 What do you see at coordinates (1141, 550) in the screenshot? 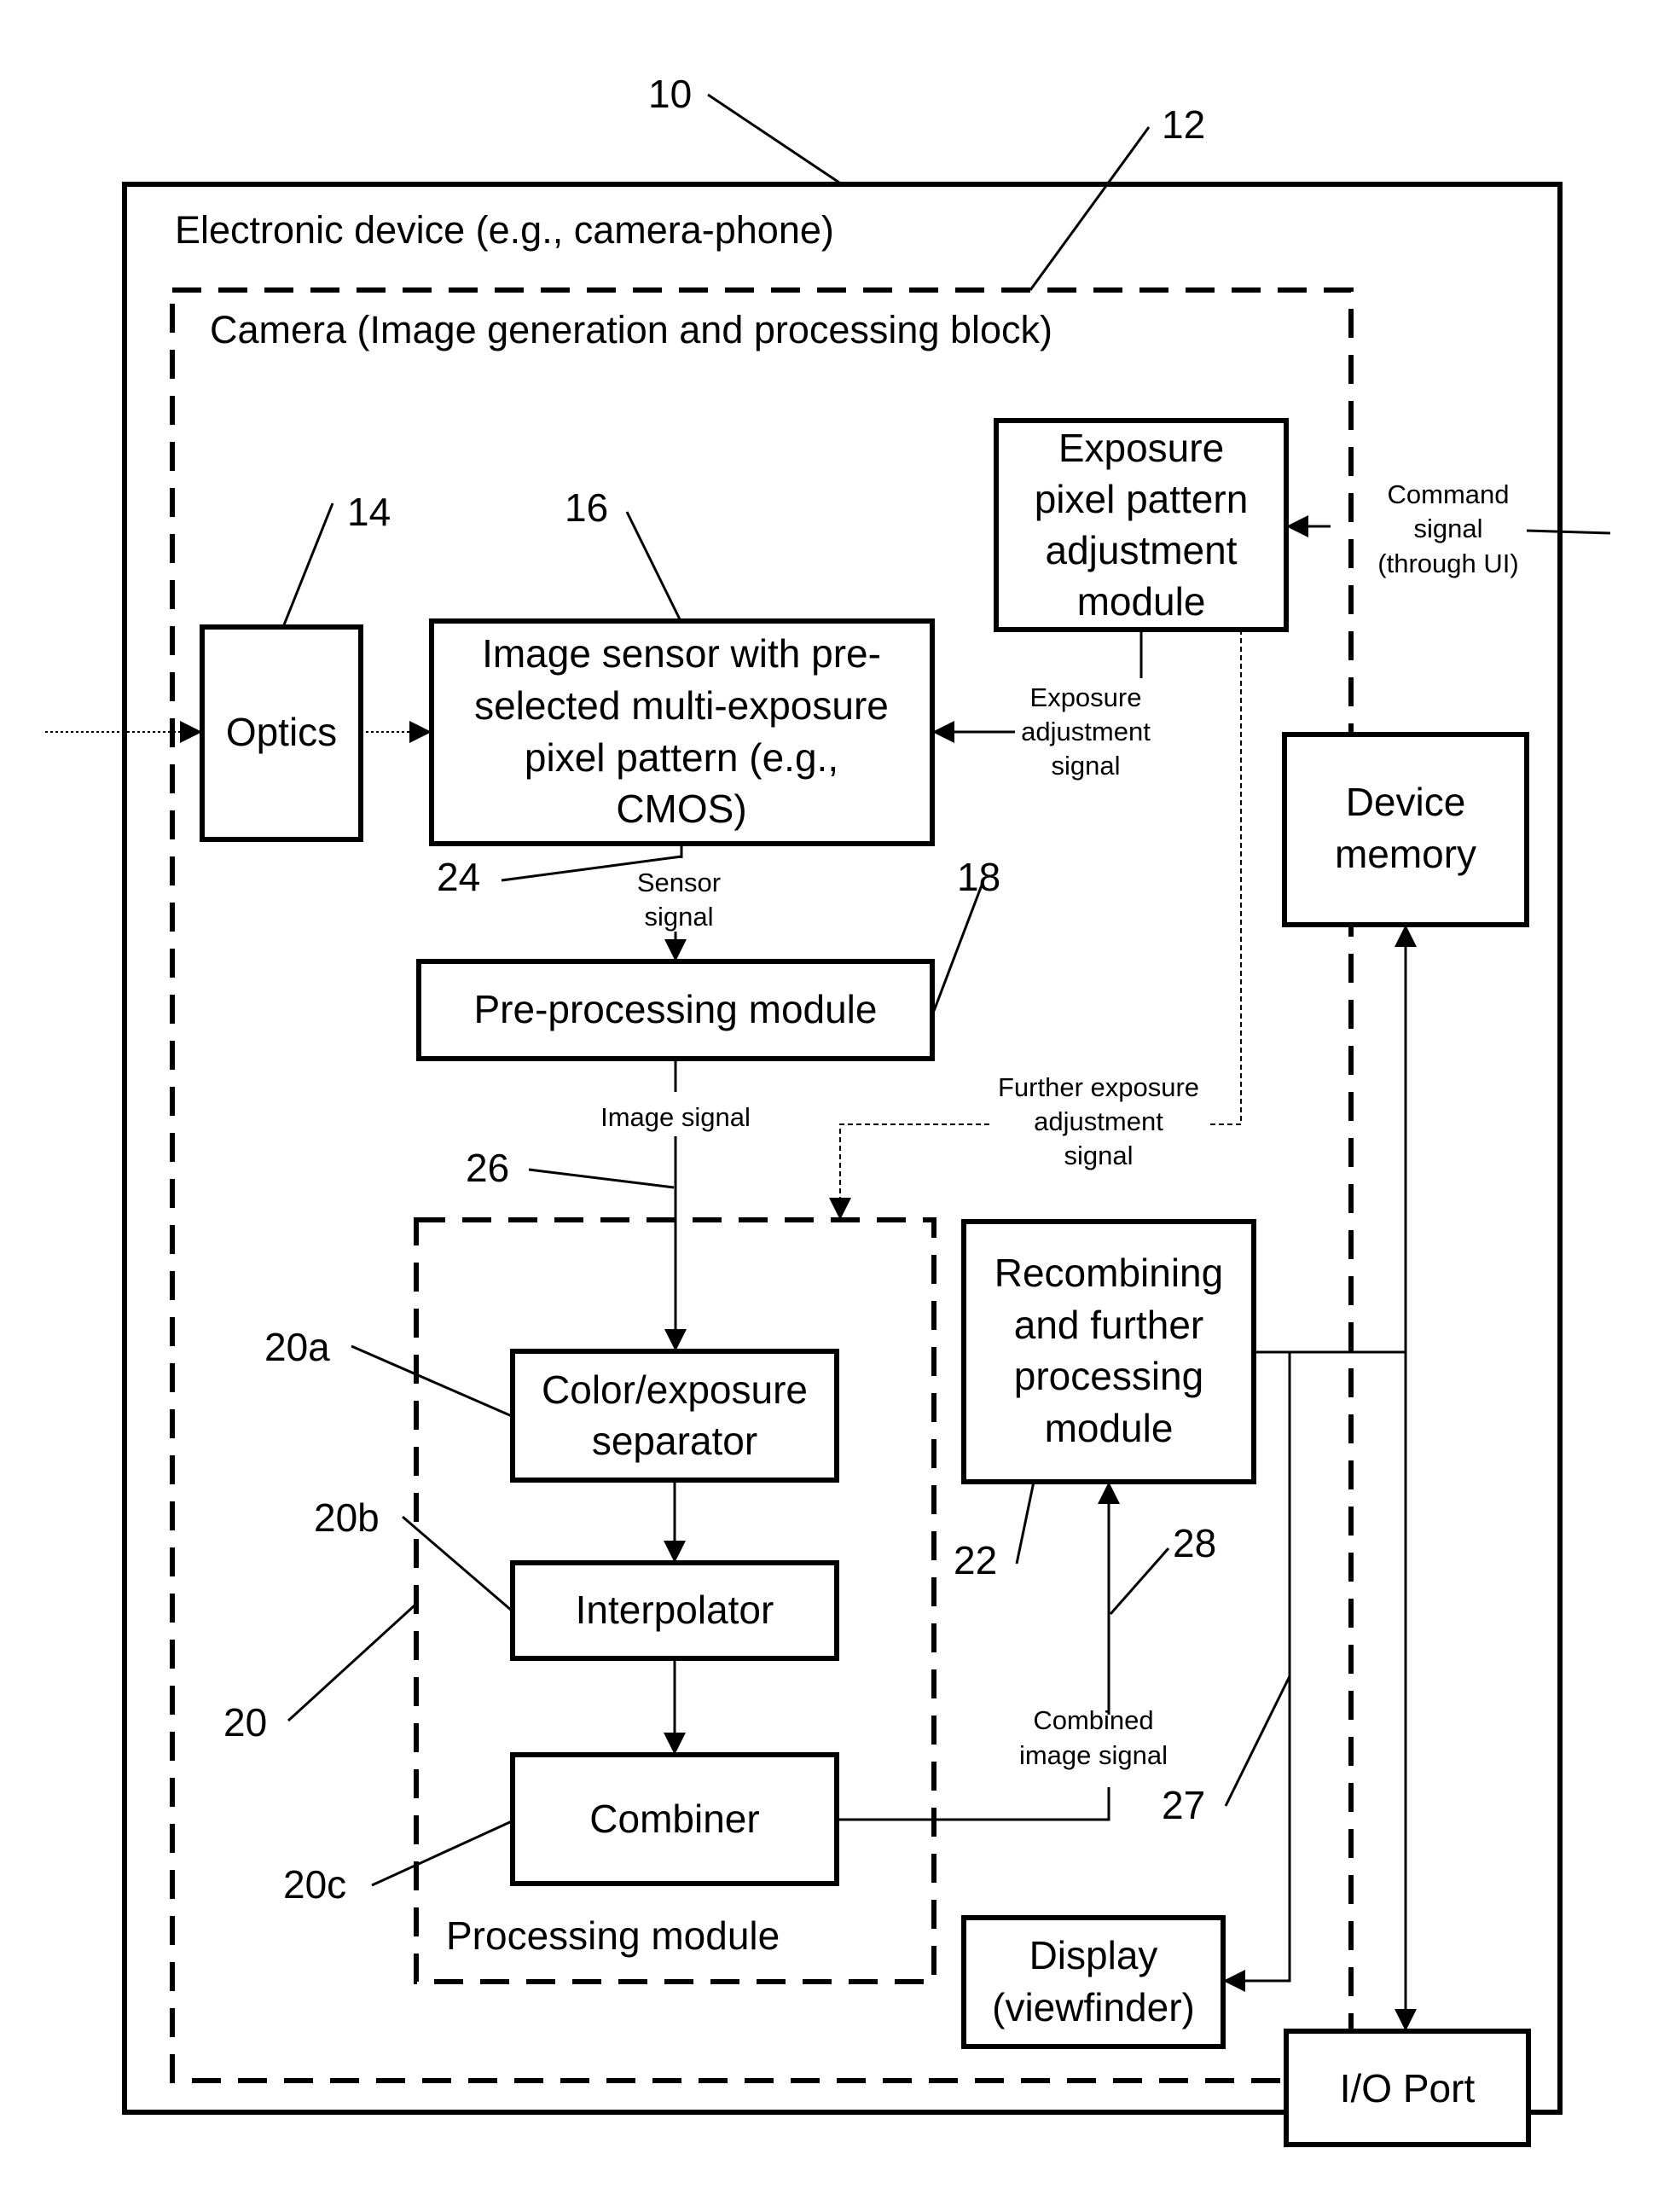
I see `exposure-module-label-3: adjustment` at bounding box center [1141, 550].